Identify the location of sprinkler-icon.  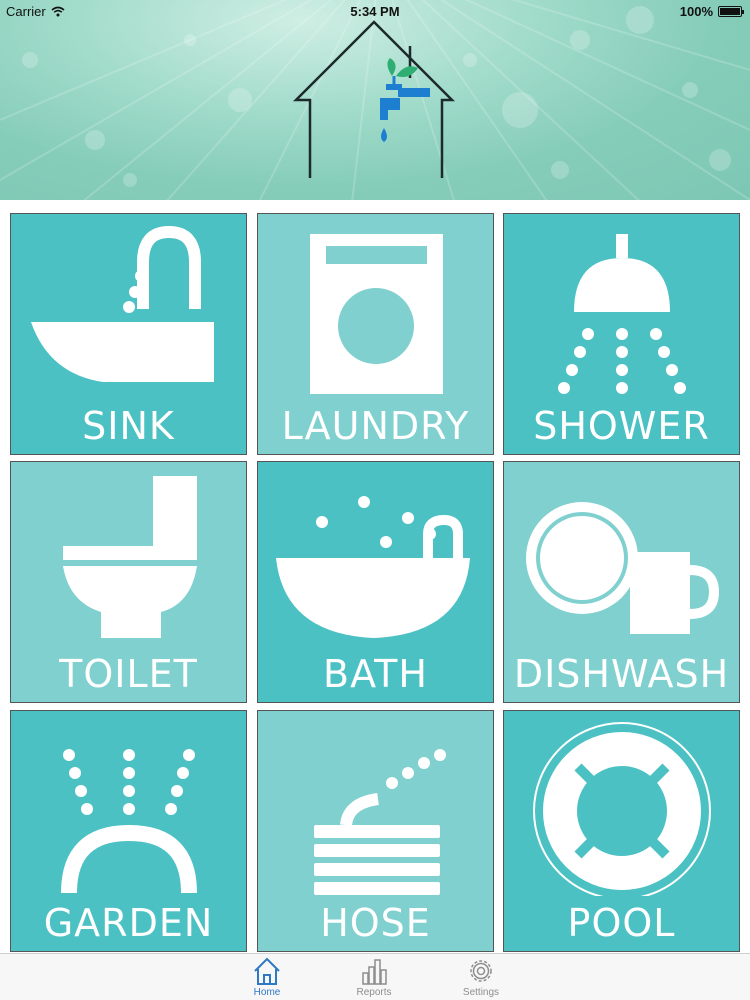
(129, 821).